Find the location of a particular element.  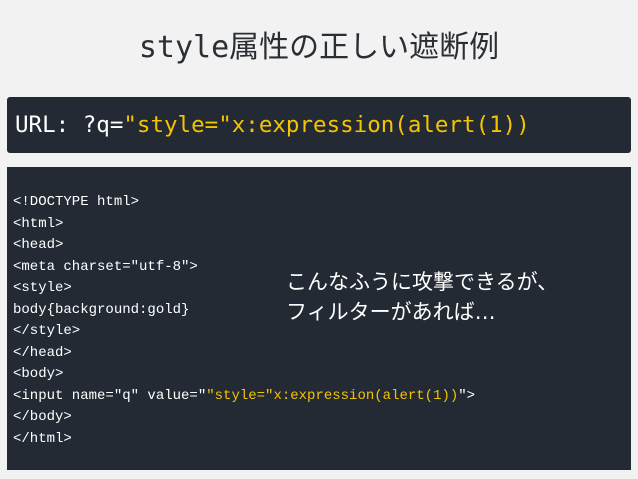

code-line: <head> is located at coordinates (38, 245).